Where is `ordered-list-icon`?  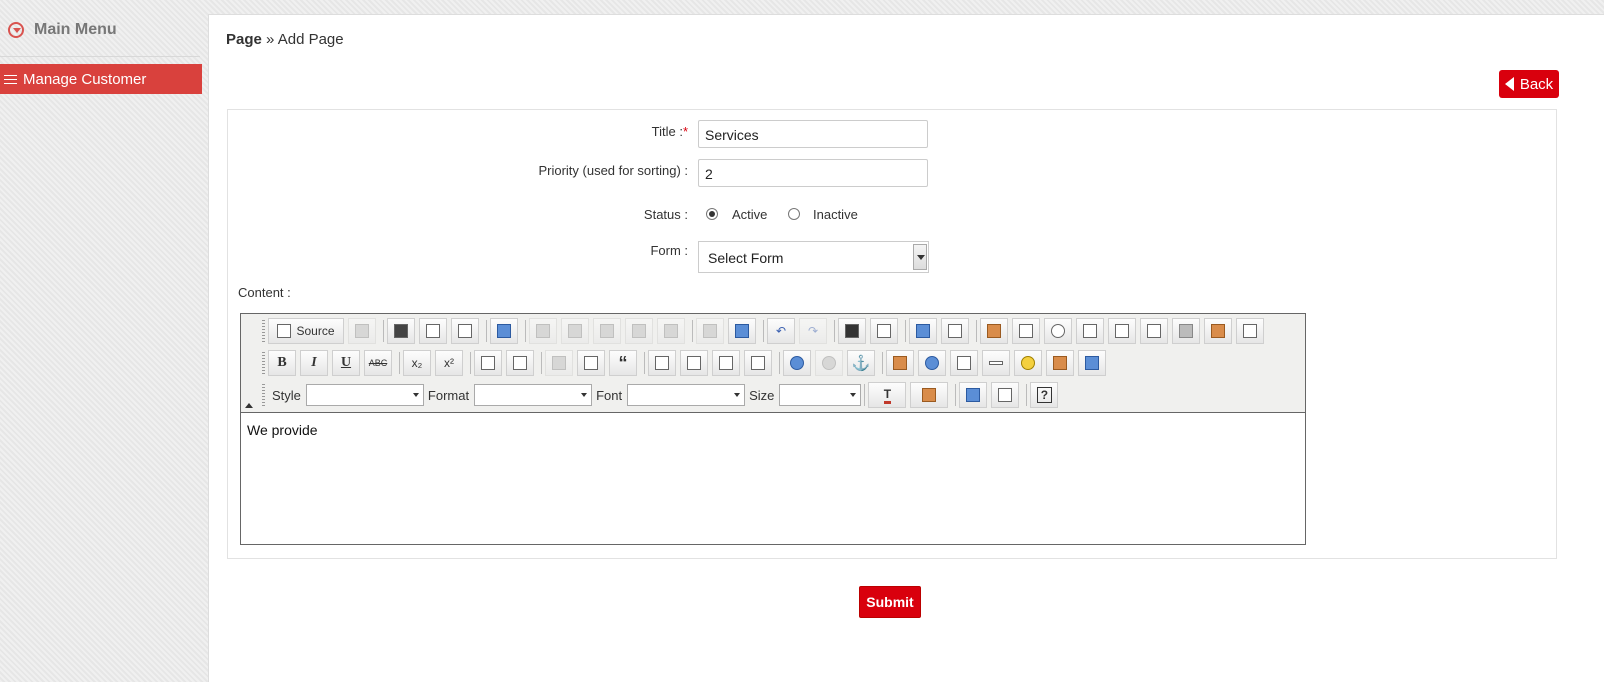
ordered-list-icon is located at coordinates (488, 363).